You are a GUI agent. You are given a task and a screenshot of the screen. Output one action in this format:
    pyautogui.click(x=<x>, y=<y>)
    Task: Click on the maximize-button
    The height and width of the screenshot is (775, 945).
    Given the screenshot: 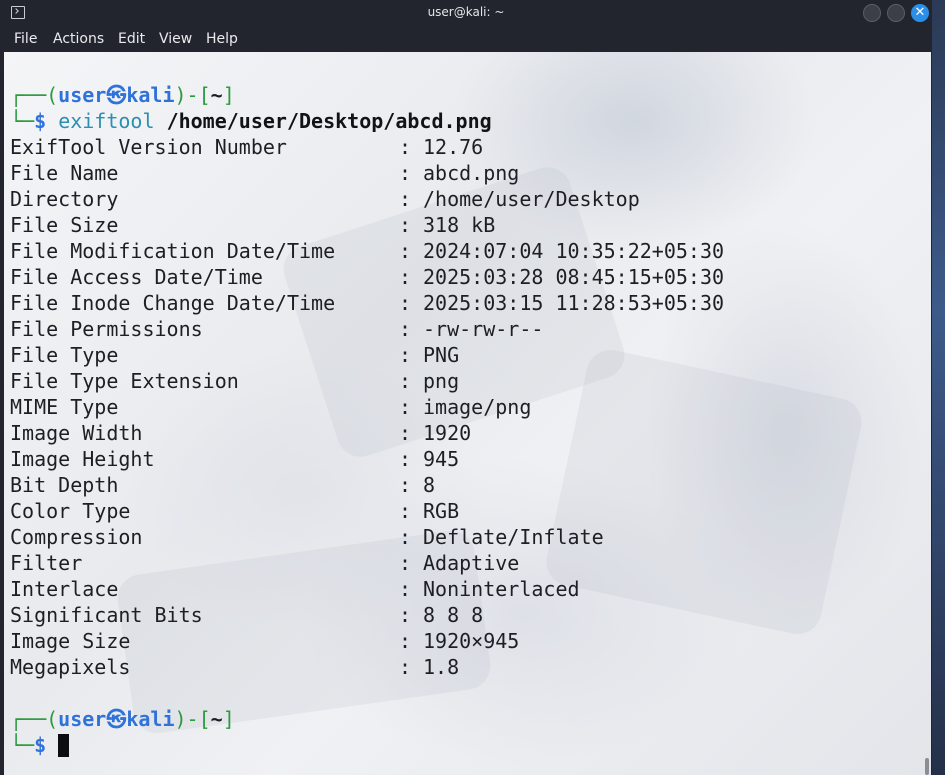 What is the action you would take?
    pyautogui.click(x=896, y=13)
    